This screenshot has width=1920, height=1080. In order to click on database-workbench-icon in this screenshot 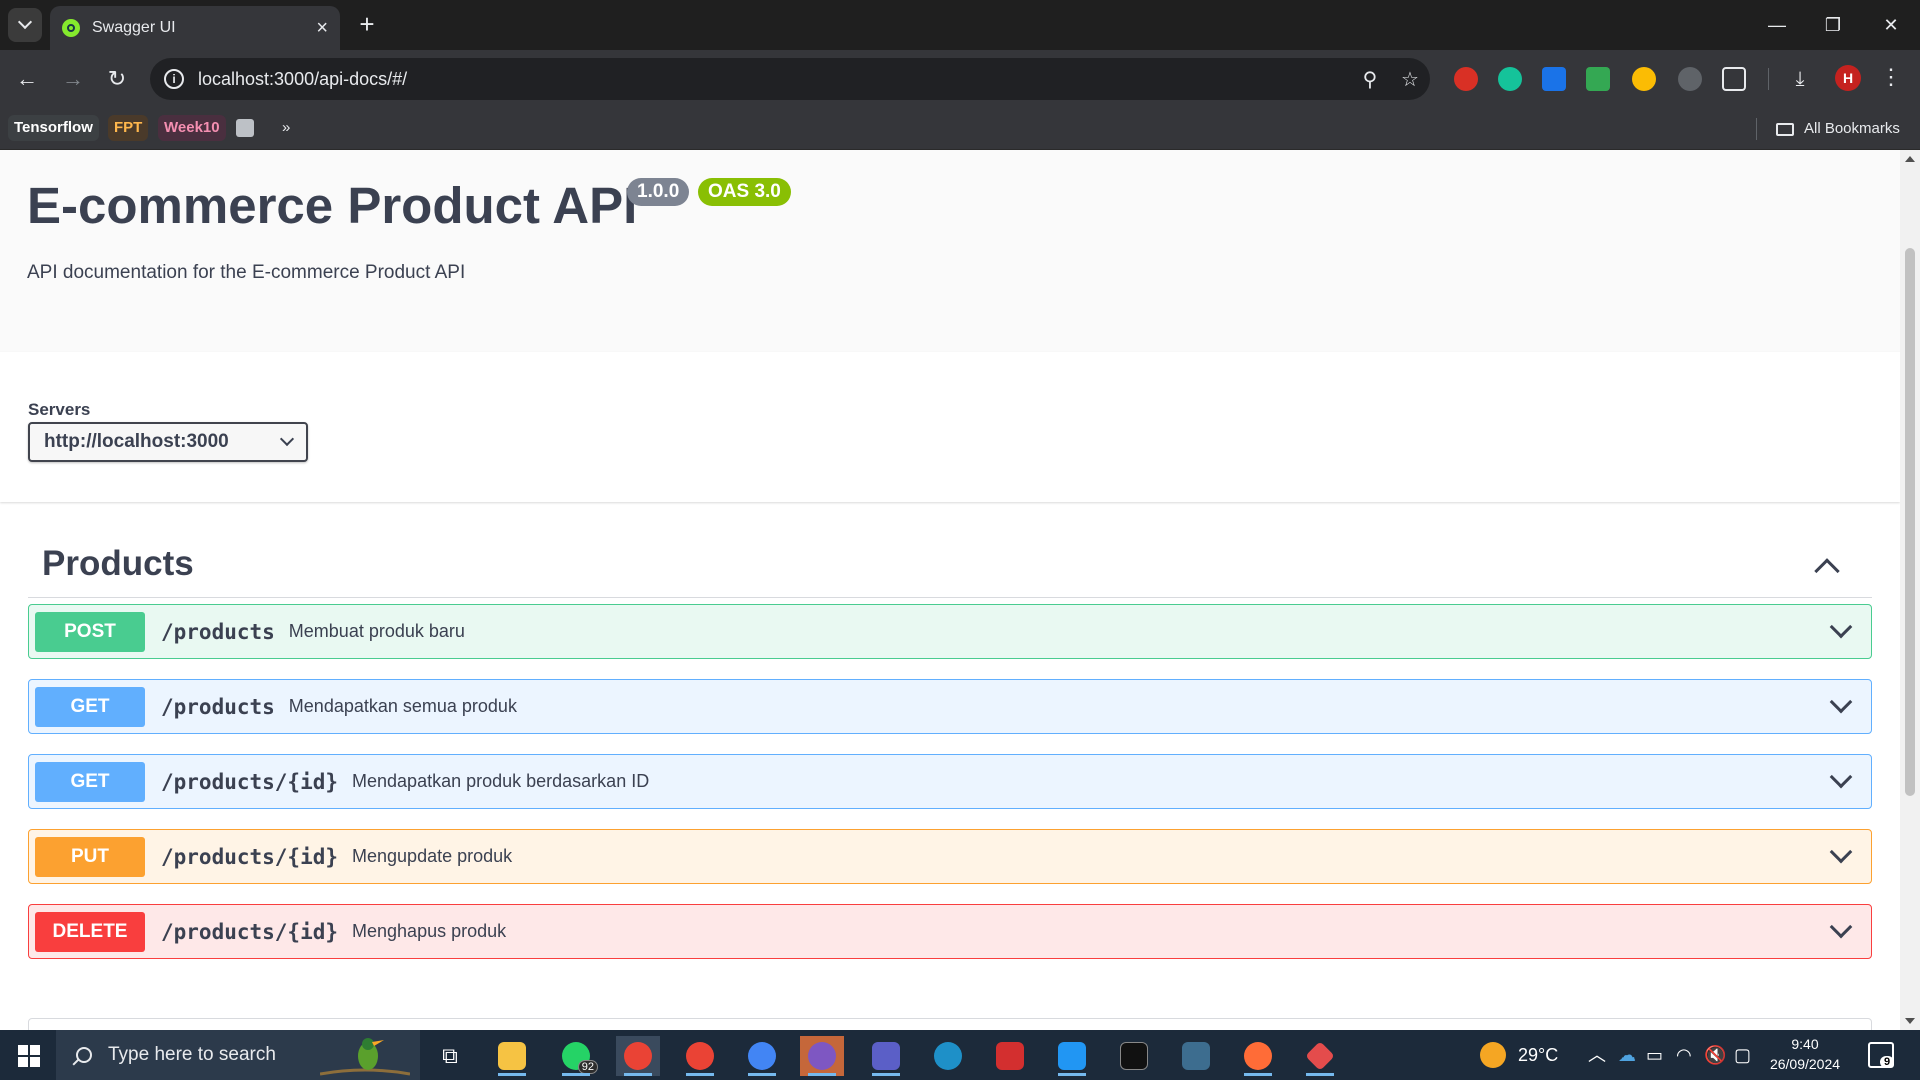, I will do `click(1196, 1056)`.